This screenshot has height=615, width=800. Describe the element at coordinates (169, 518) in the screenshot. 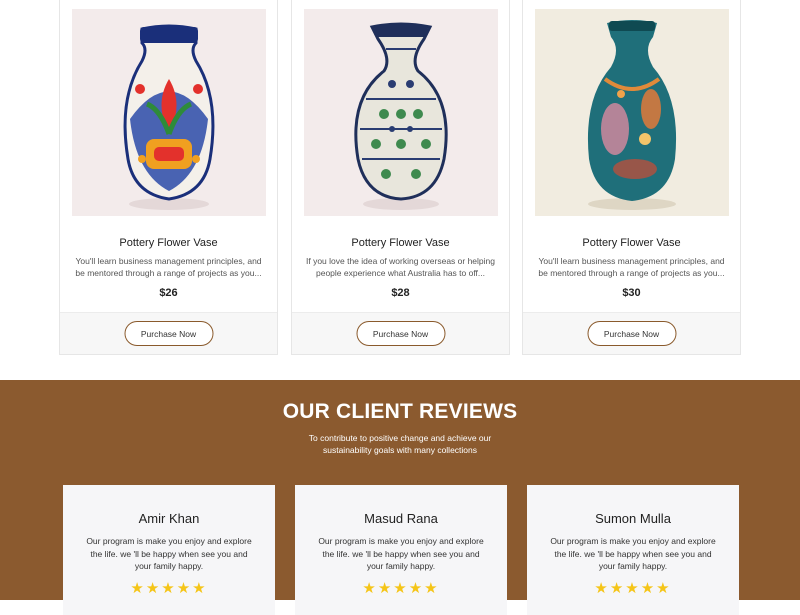

I see `reviewer-name: Amir Khan` at that location.